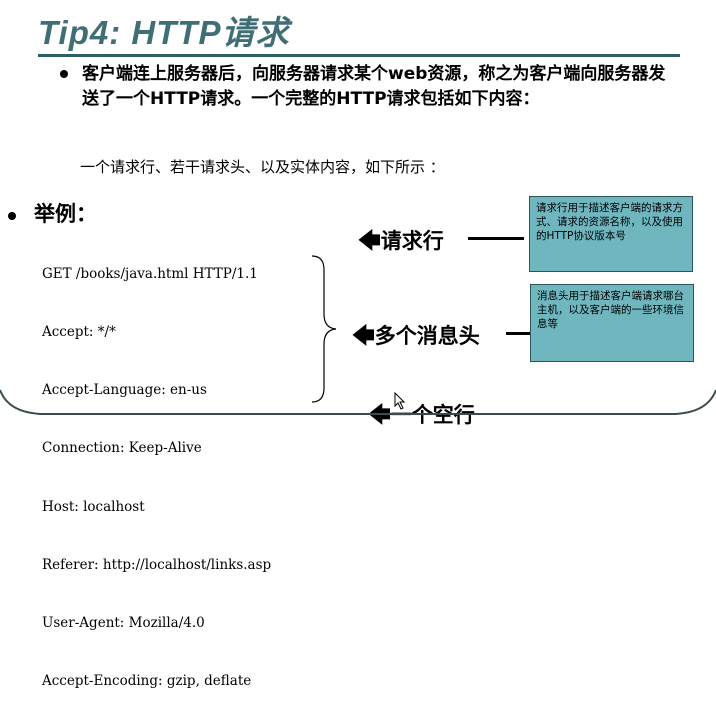 The width and height of the screenshot is (716, 711). Describe the element at coordinates (123, 623) in the screenshot. I see `code-line: User-Agent: Mozilla/4.0` at that location.